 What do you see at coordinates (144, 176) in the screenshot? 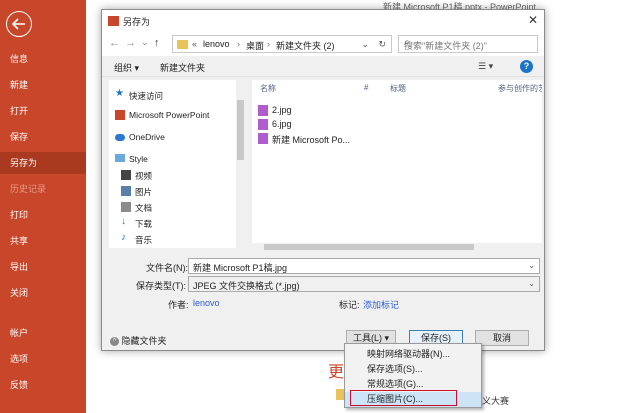
I see `nav-label: 视频` at bounding box center [144, 176].